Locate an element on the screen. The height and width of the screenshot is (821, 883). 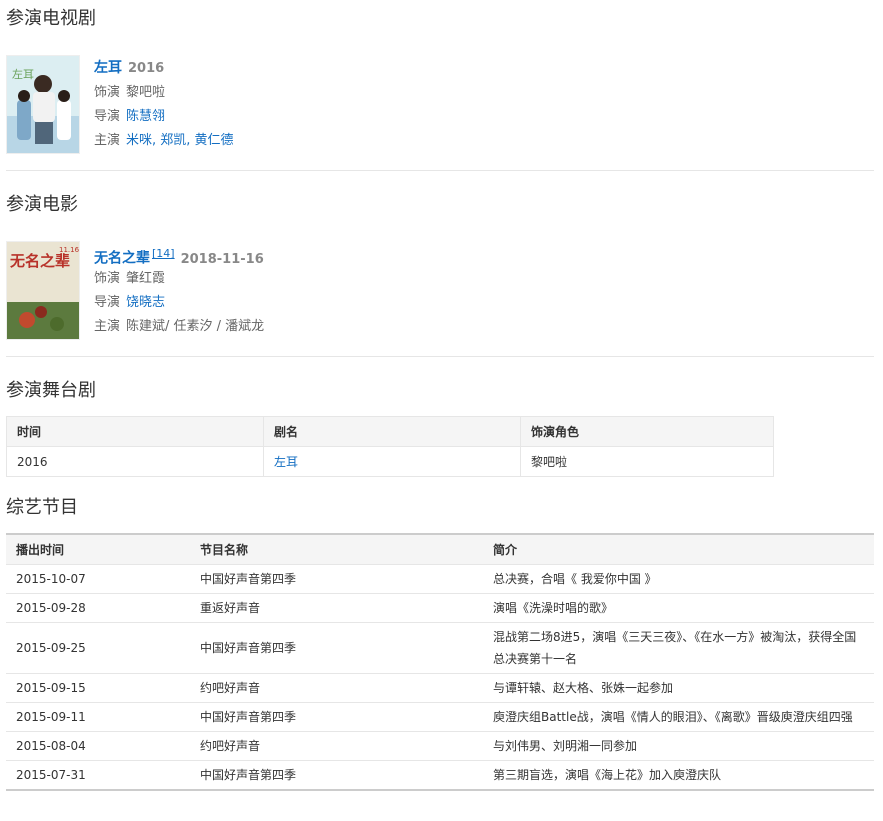
table-row: 2015-09-15 约吧好声音 与谭轩辕、赵大格、张姝一起参加 is located at coordinates (440, 688).